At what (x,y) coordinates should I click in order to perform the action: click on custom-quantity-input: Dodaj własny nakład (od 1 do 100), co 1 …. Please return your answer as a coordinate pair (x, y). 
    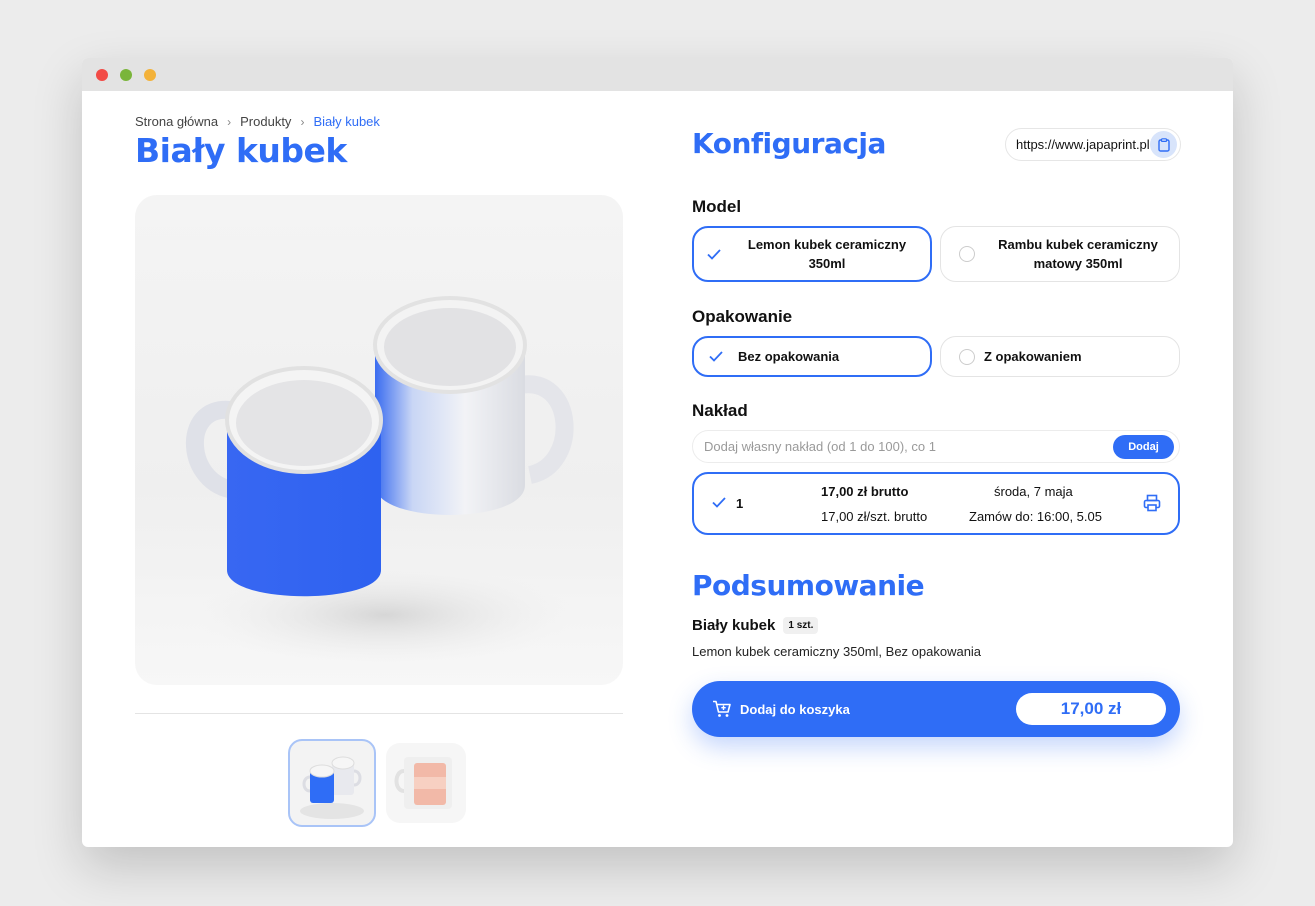
    Looking at the image, I should click on (936, 446).